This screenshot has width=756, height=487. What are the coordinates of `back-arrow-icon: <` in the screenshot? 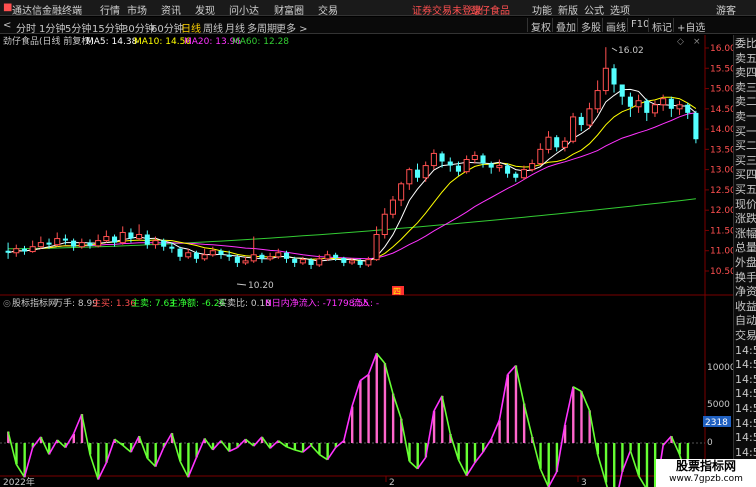 It's located at (7, 25).